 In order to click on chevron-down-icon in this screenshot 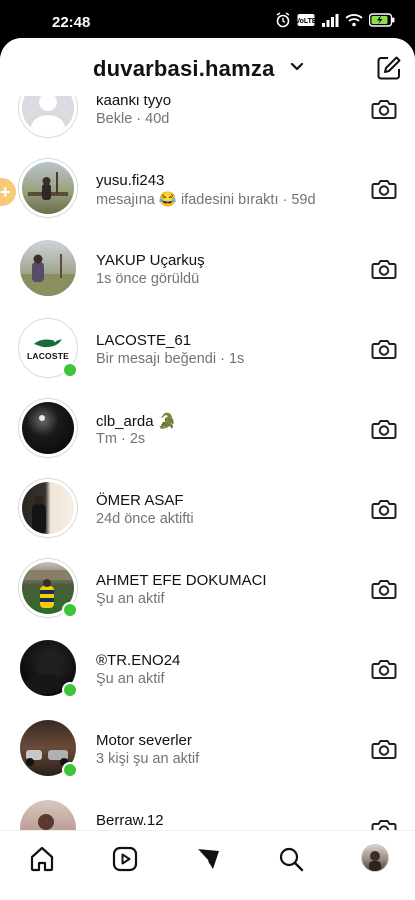, I will do `click(297, 67)`.